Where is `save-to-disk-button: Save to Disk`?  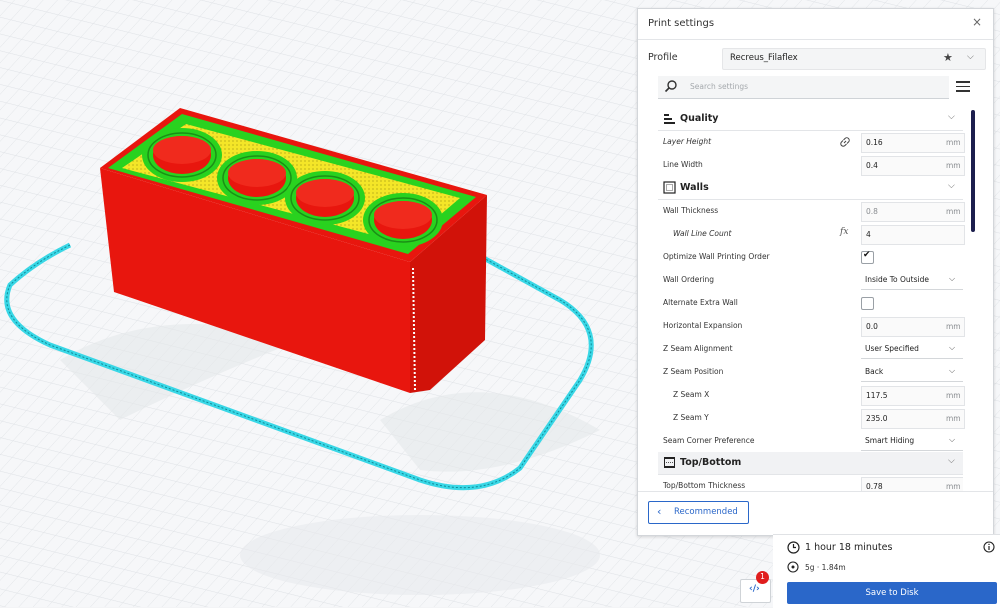 save-to-disk-button: Save to Disk is located at coordinates (892, 593).